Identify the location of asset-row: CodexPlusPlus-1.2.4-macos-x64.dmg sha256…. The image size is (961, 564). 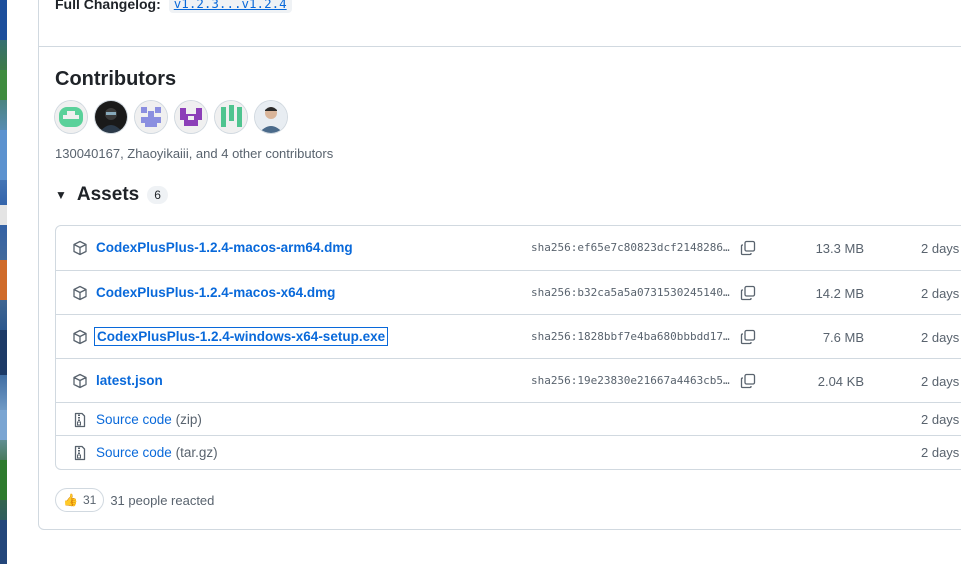
(508, 292).